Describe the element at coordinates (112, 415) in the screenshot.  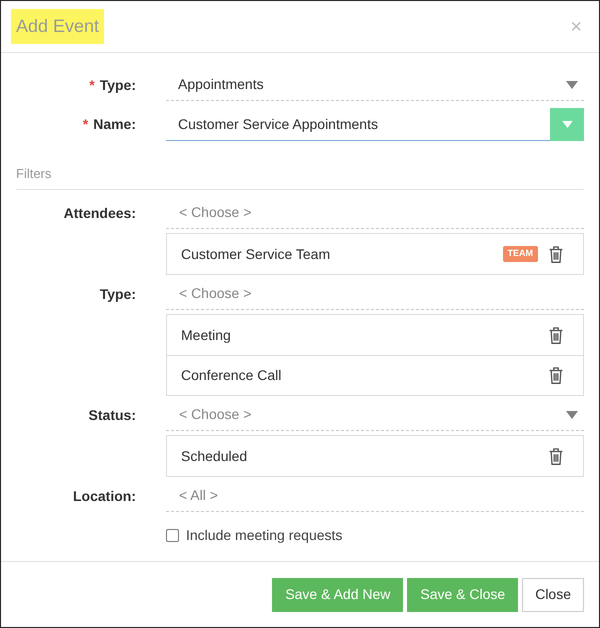
I see `field-label: Status:` at that location.